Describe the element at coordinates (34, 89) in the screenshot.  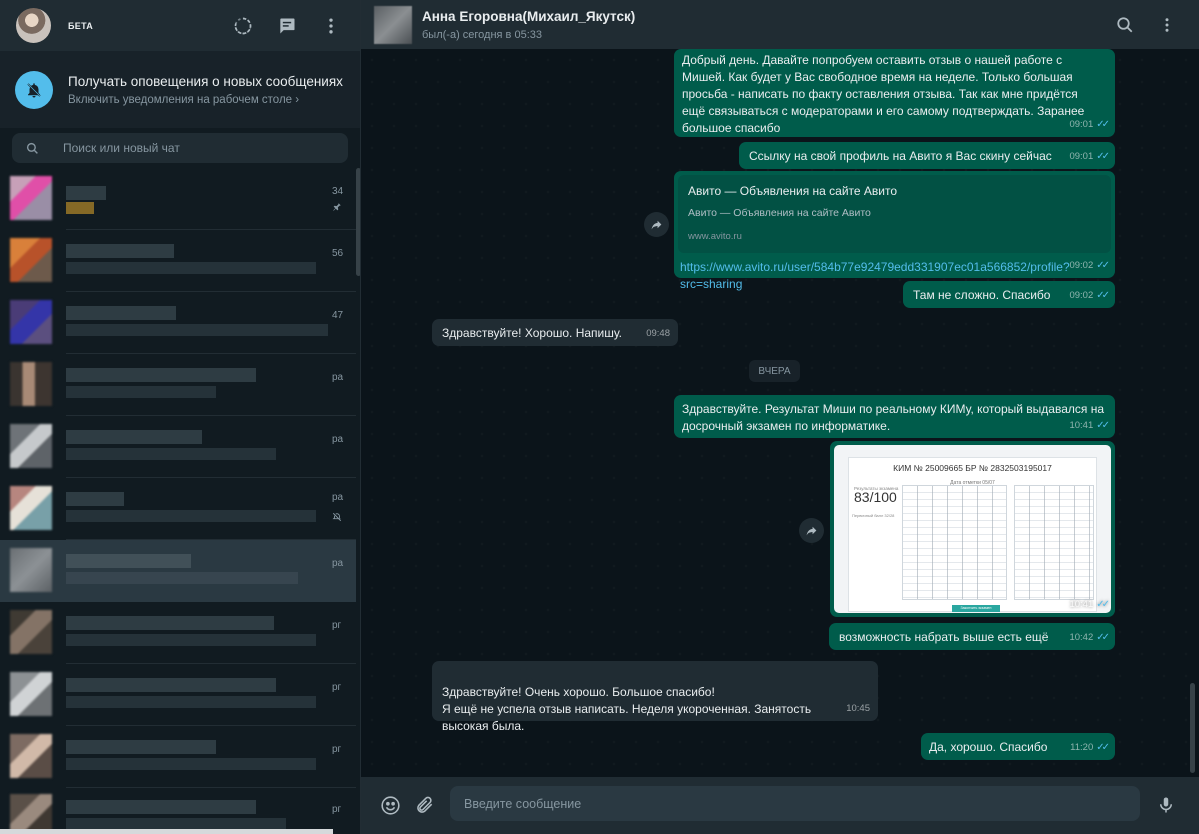
I see `bell-off-icon` at that location.